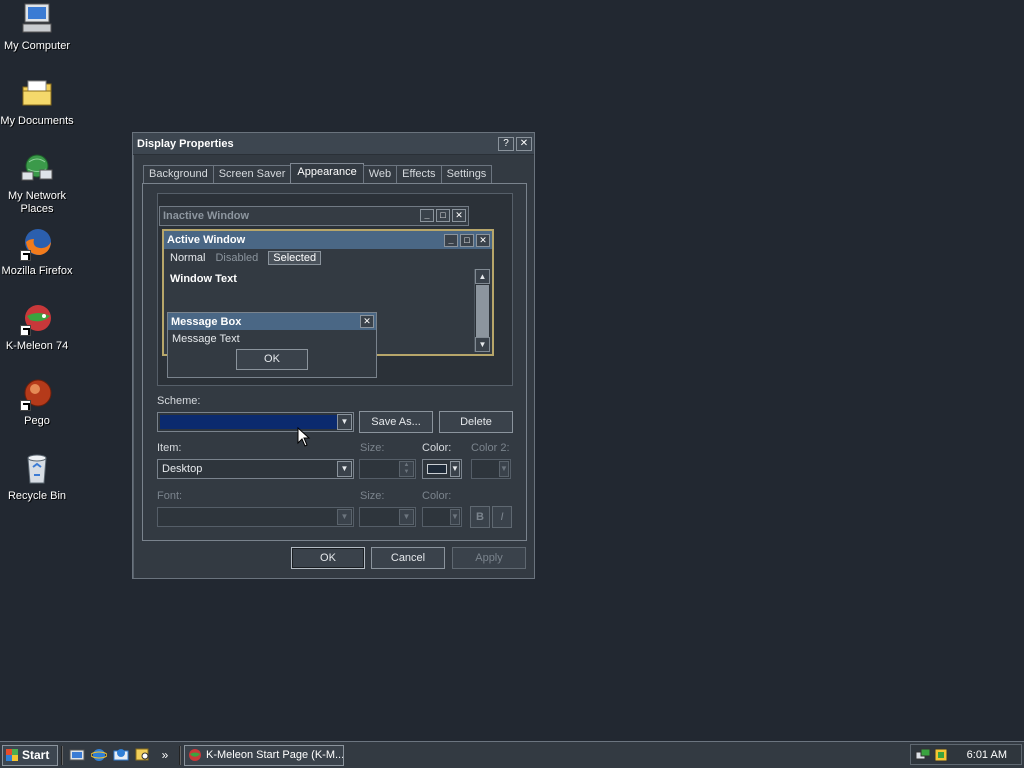  Describe the element at coordinates (237, 258) in the screenshot. I see `menu-disabled: Disabled` at that location.